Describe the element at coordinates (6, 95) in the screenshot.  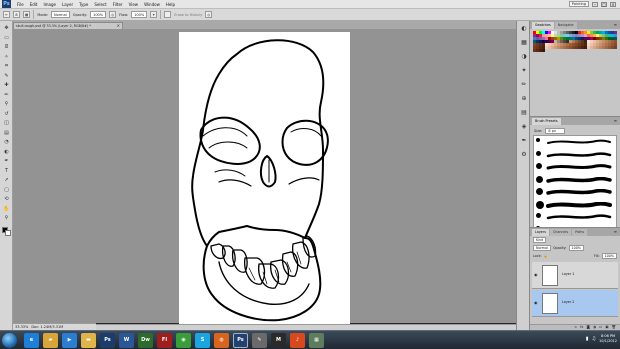
I see `brush-tool: ✏` at that location.